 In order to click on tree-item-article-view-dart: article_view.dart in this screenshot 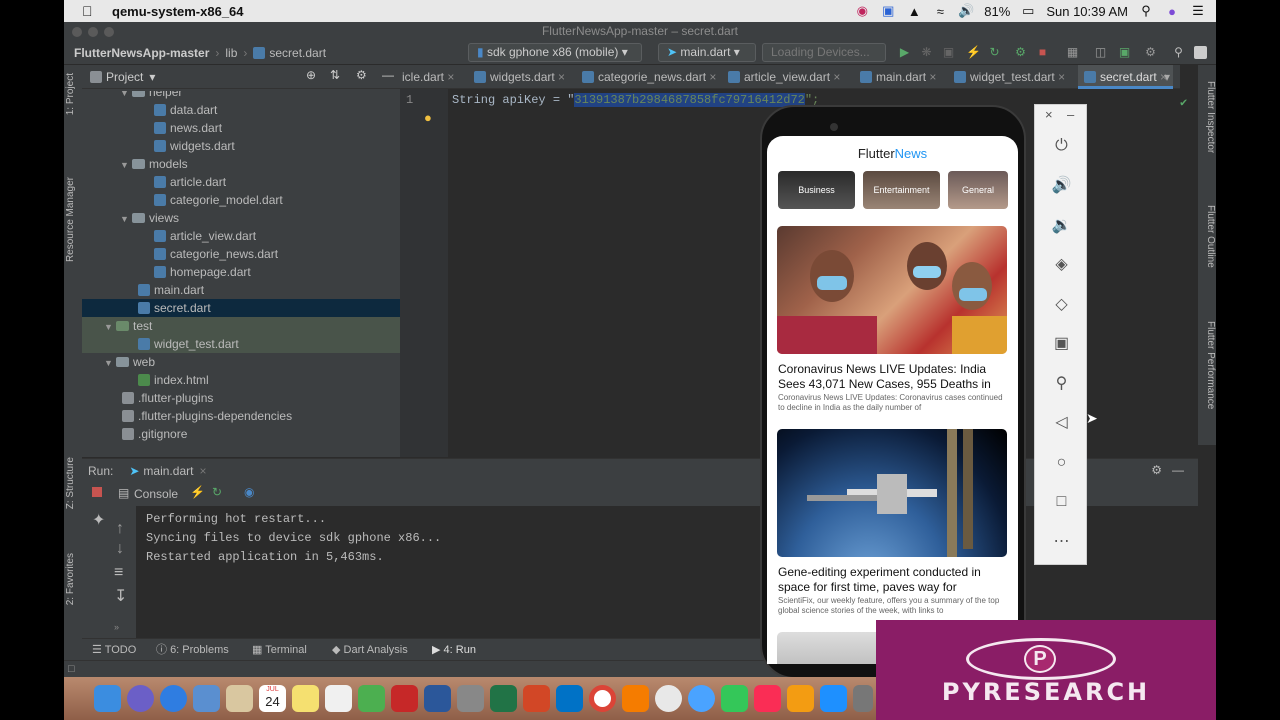, I will do `click(241, 236)`.